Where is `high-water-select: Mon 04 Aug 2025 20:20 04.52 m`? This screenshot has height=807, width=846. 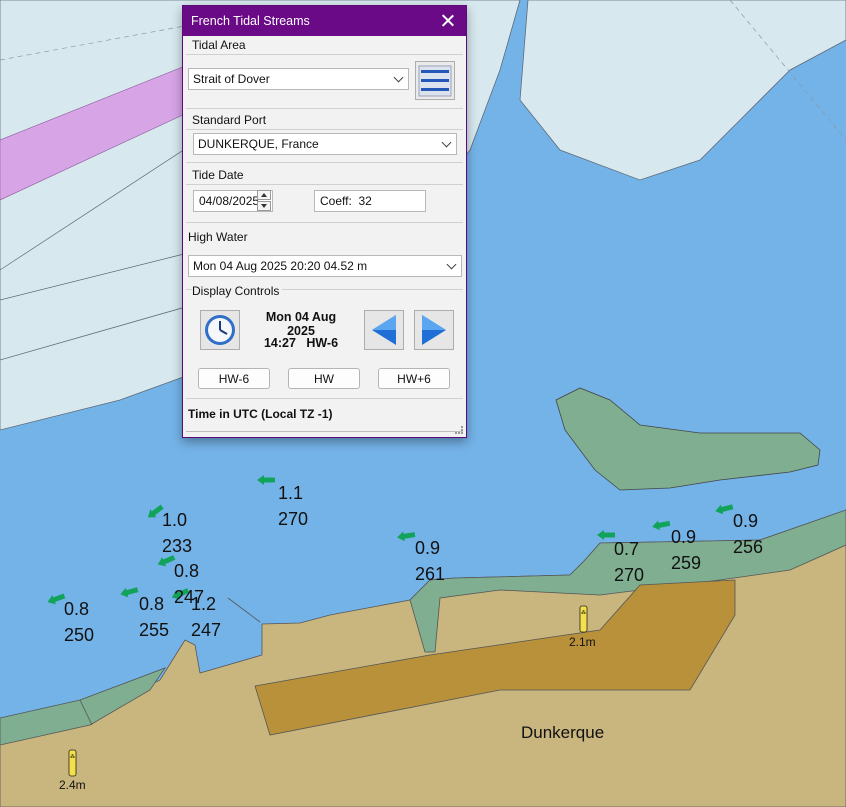 high-water-select: Mon 04 Aug 2025 20:20 04.52 m is located at coordinates (325, 266).